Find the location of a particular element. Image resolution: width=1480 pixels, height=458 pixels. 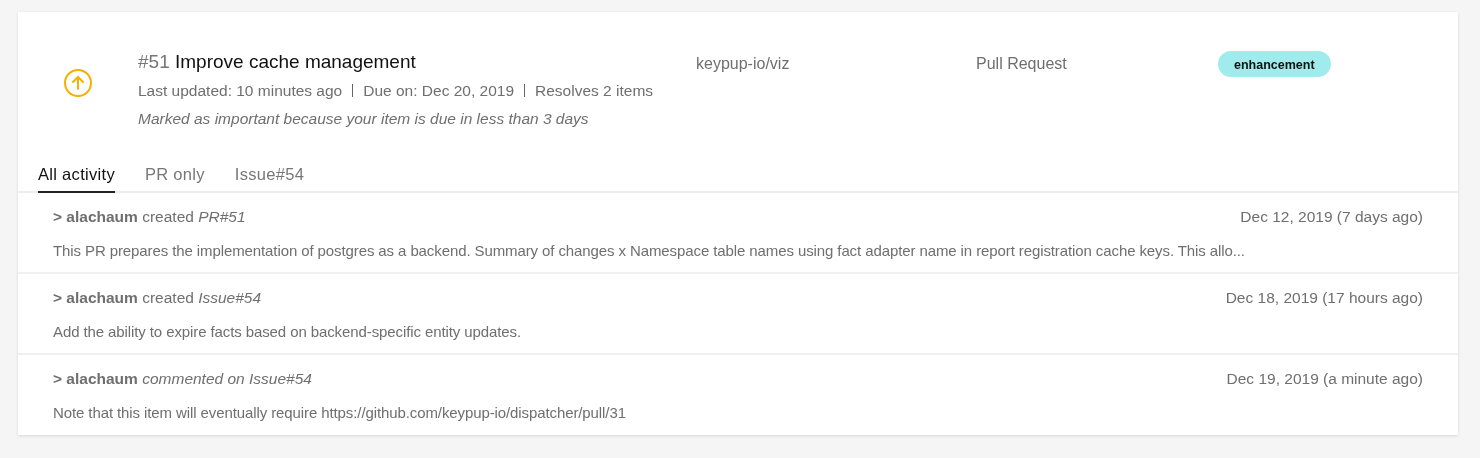

arrow-up-circle-icon is located at coordinates (78, 83).